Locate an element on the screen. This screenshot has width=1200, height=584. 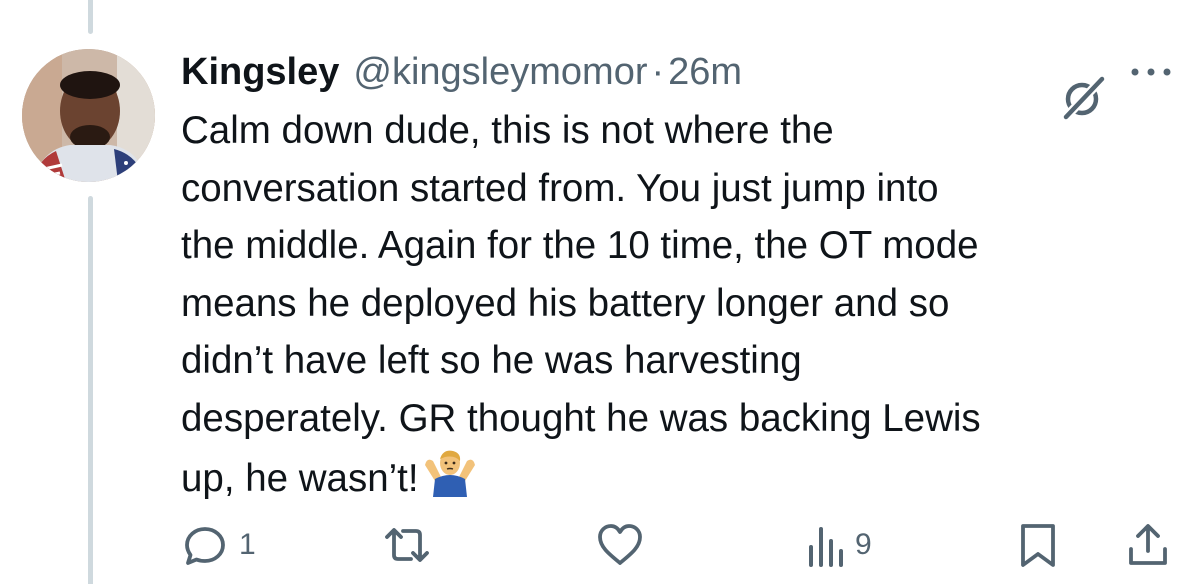
tweet-text-line: up, he wasn’t! is located at coordinates (300, 478).